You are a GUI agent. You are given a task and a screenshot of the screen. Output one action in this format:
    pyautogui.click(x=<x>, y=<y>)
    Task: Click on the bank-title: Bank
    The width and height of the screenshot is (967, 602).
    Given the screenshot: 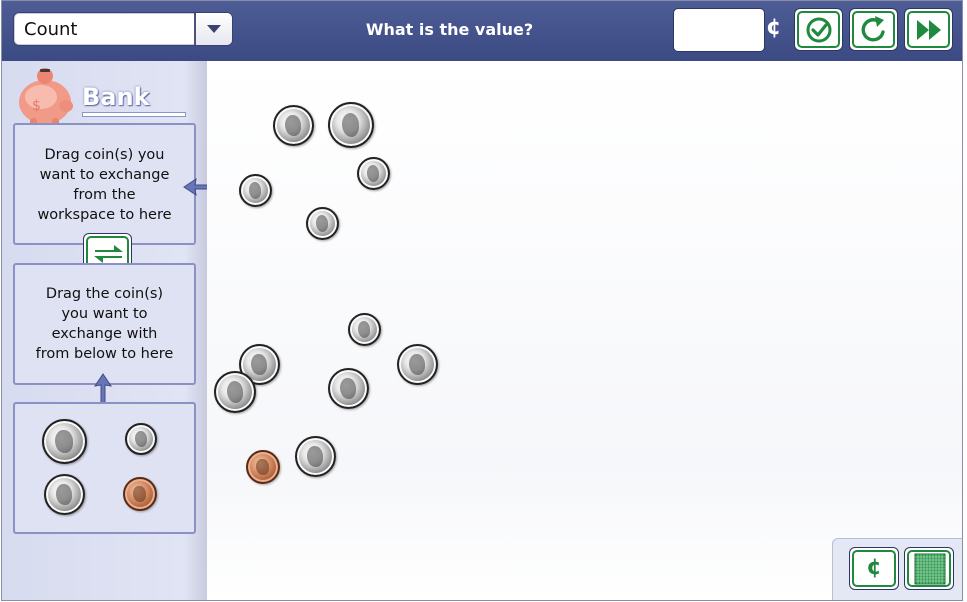 What is the action you would take?
    pyautogui.click(x=116, y=97)
    